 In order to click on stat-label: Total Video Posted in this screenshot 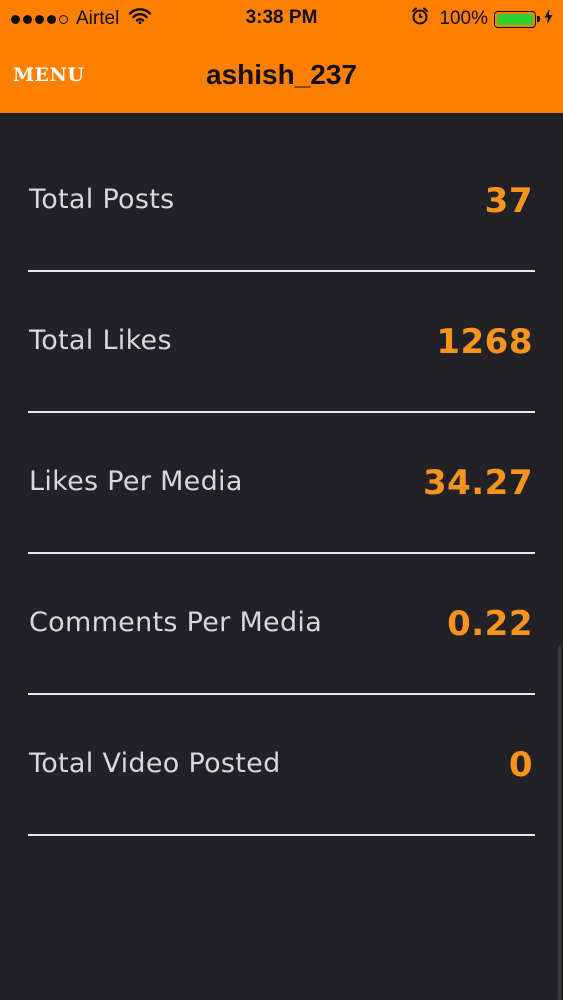, I will do `click(155, 763)`.